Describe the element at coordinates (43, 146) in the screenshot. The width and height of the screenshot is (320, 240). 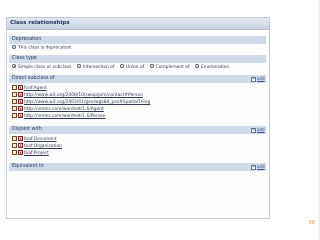
I see `disjoint-link: foaf:Organization` at that location.